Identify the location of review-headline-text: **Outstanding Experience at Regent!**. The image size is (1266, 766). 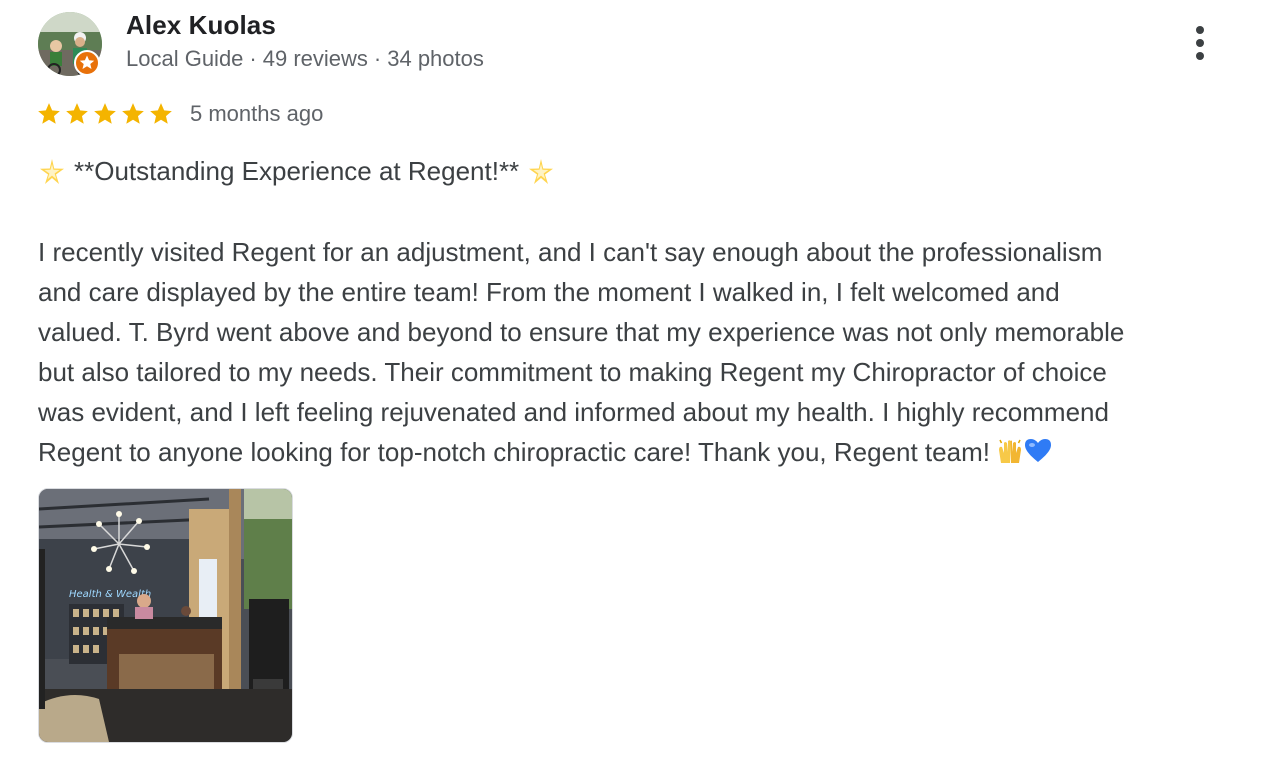
(297, 171).